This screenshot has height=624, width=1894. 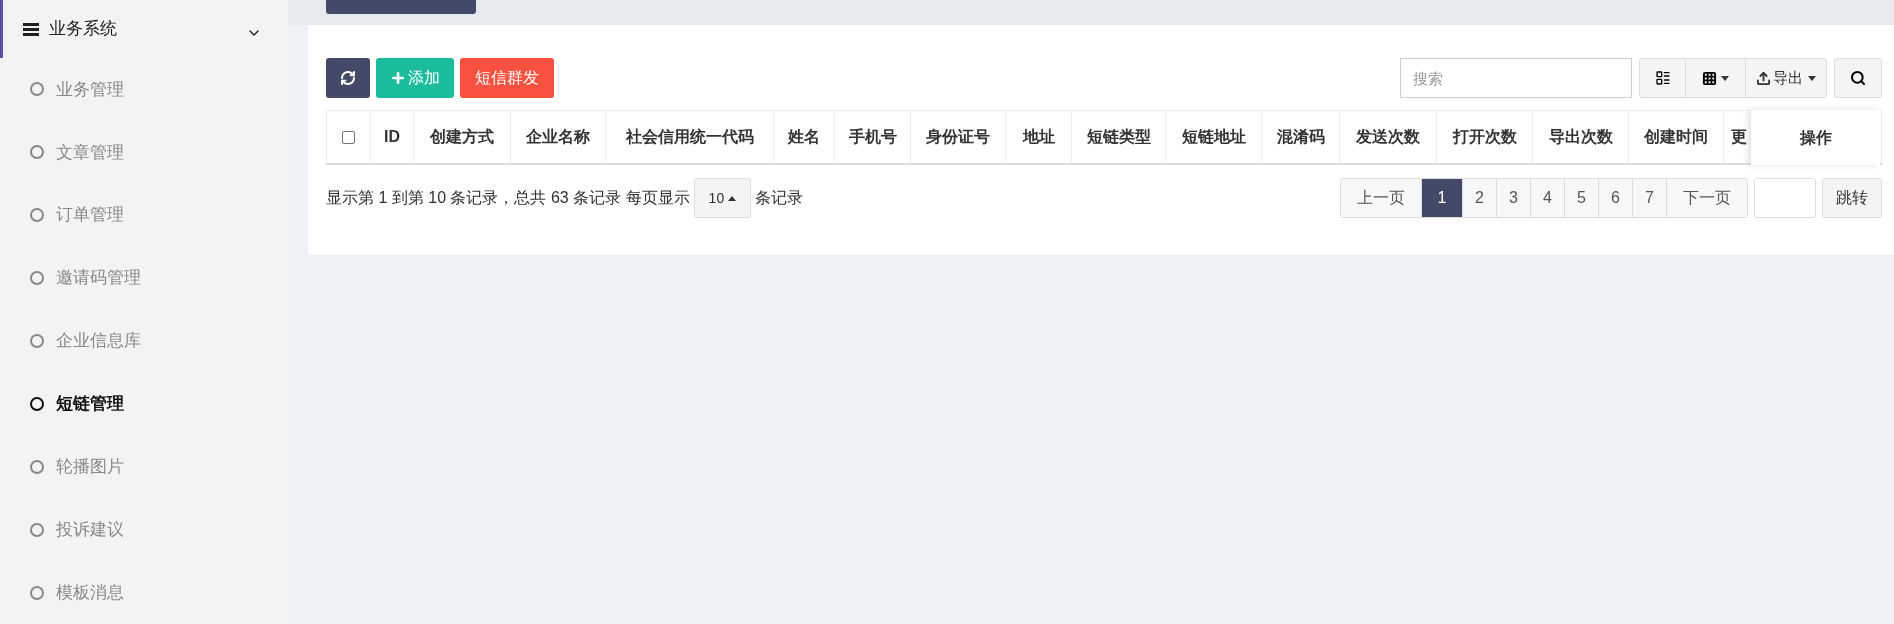 I want to click on column-header: 短链类型, so click(x=1119, y=137).